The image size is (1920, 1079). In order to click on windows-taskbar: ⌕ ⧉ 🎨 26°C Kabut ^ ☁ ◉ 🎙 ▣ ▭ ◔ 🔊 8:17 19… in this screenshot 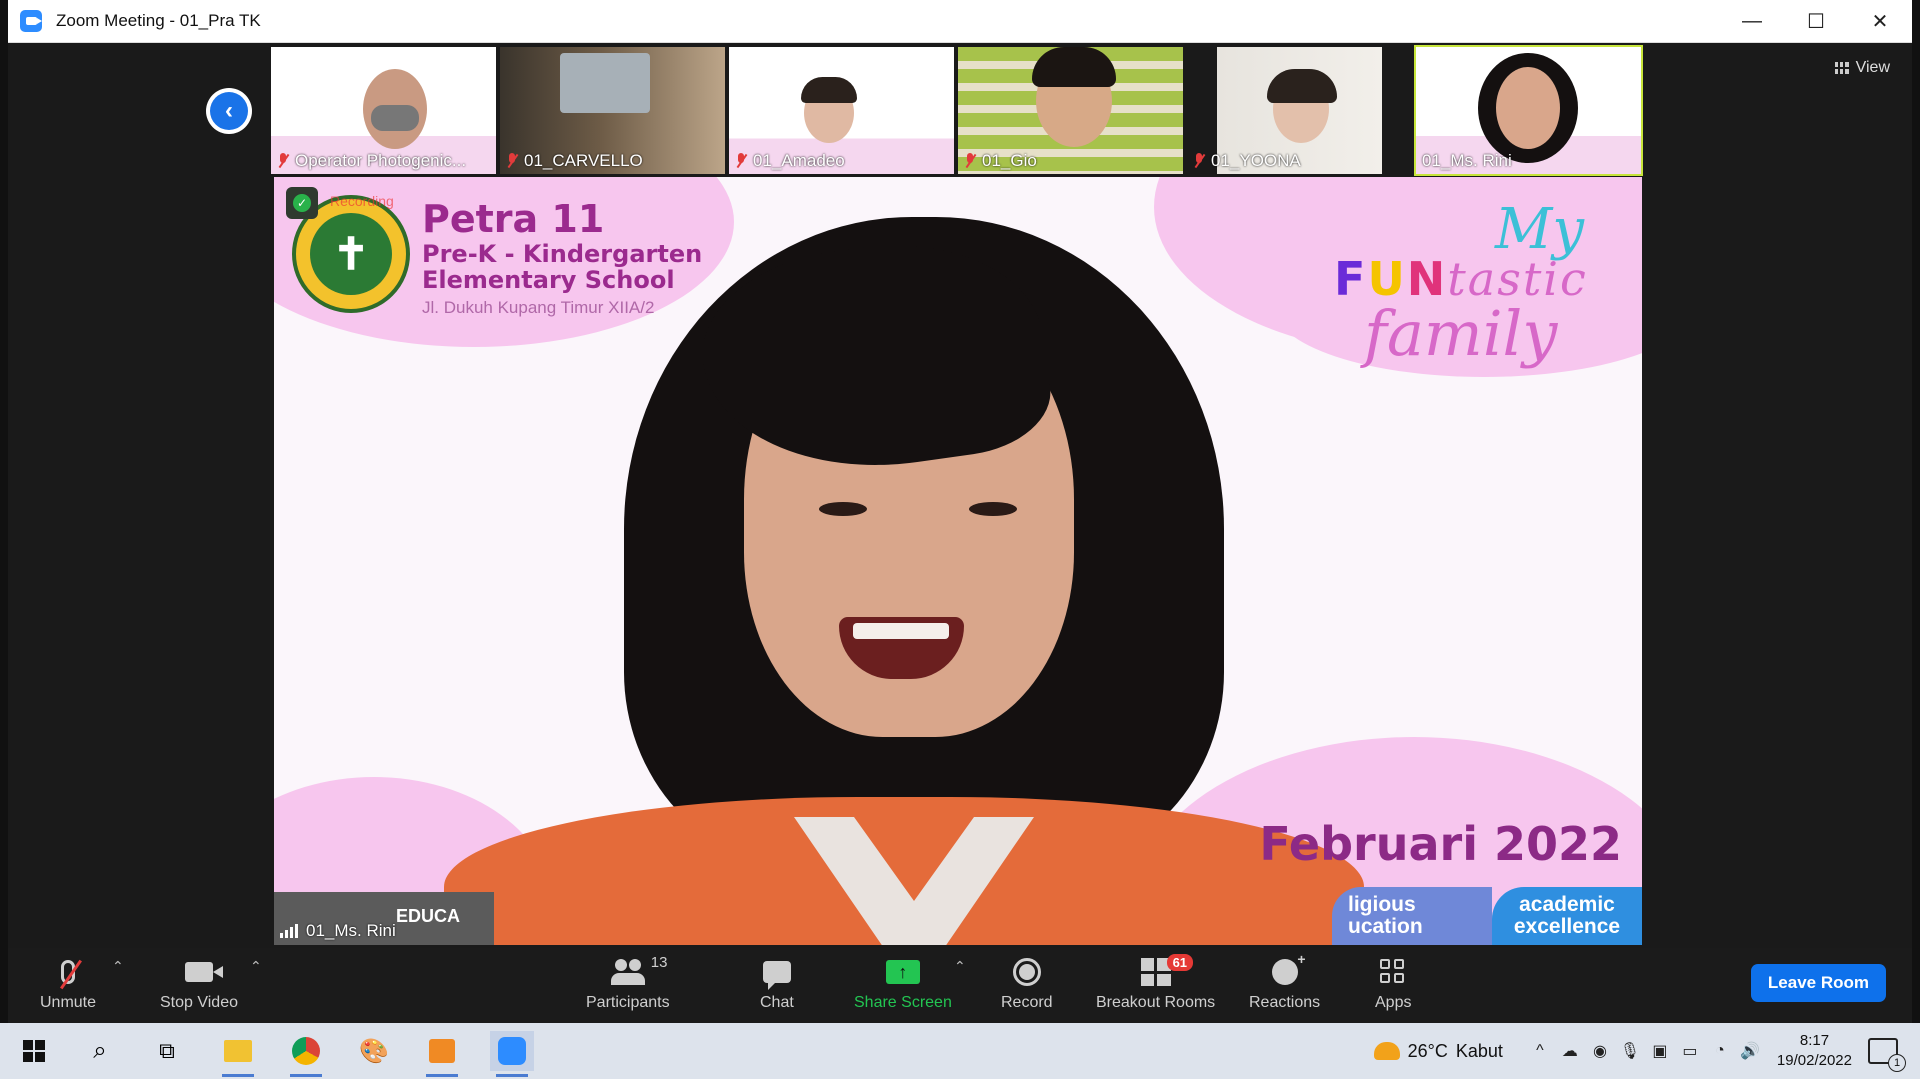, I will do `click(960, 1051)`.